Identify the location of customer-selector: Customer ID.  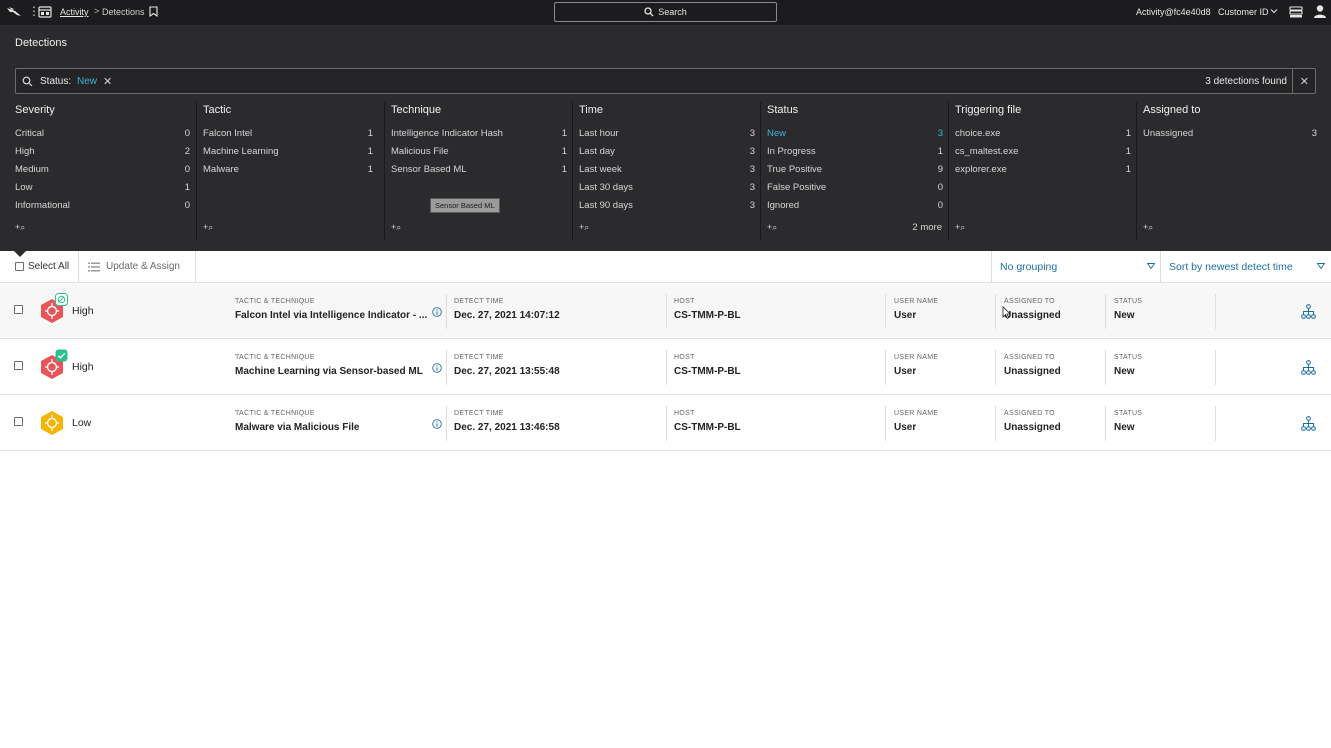
(1243, 12).